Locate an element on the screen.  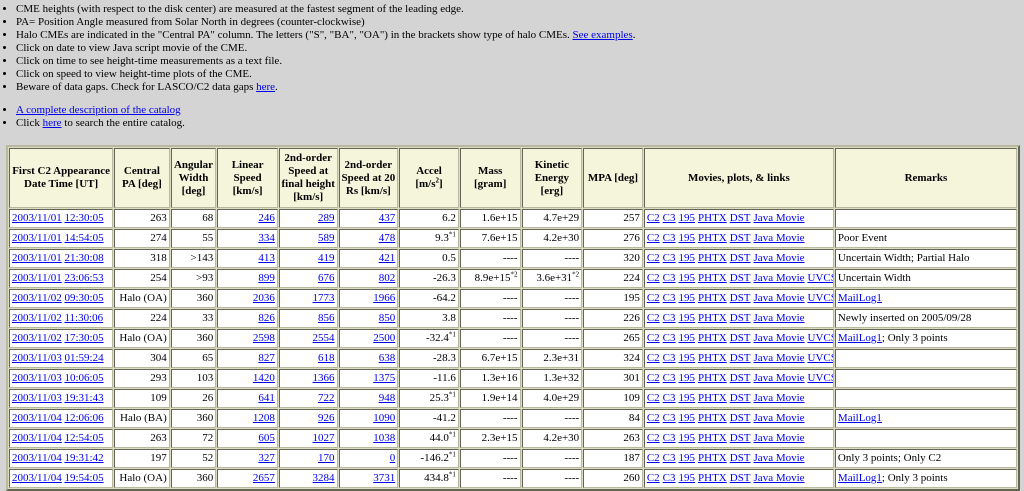
date-link: 2003/11/01 is located at coordinates (37, 218).